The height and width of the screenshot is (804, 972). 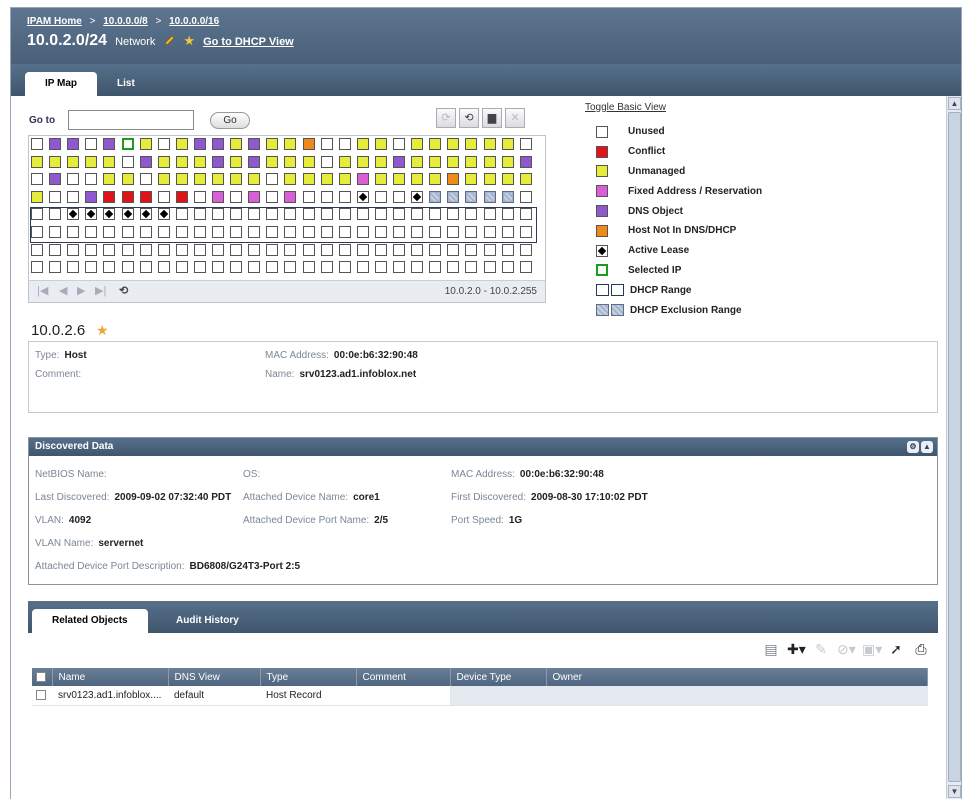 What do you see at coordinates (737, 677) in the screenshot?
I see `column-header: Owner` at bounding box center [737, 677].